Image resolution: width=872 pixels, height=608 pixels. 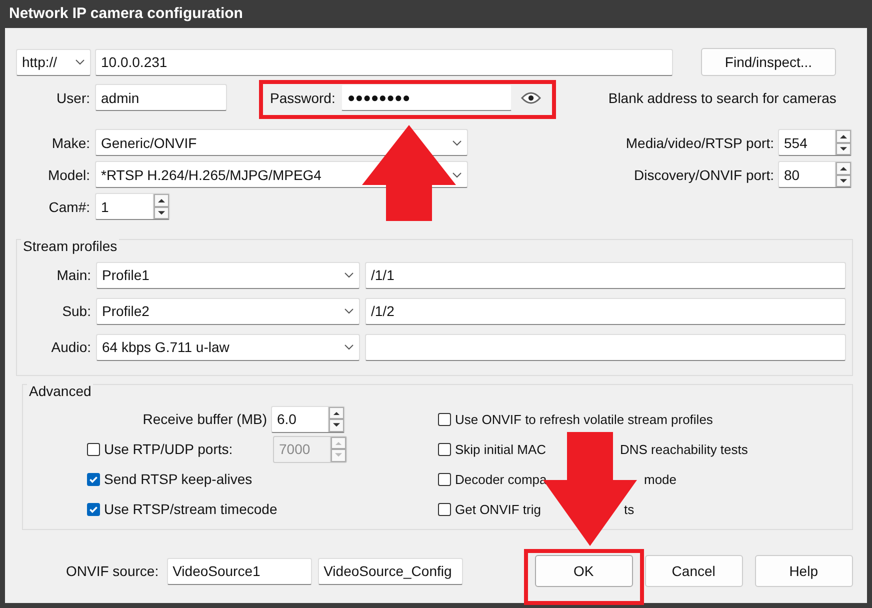 I want to click on model-label: Model:, so click(x=68, y=174).